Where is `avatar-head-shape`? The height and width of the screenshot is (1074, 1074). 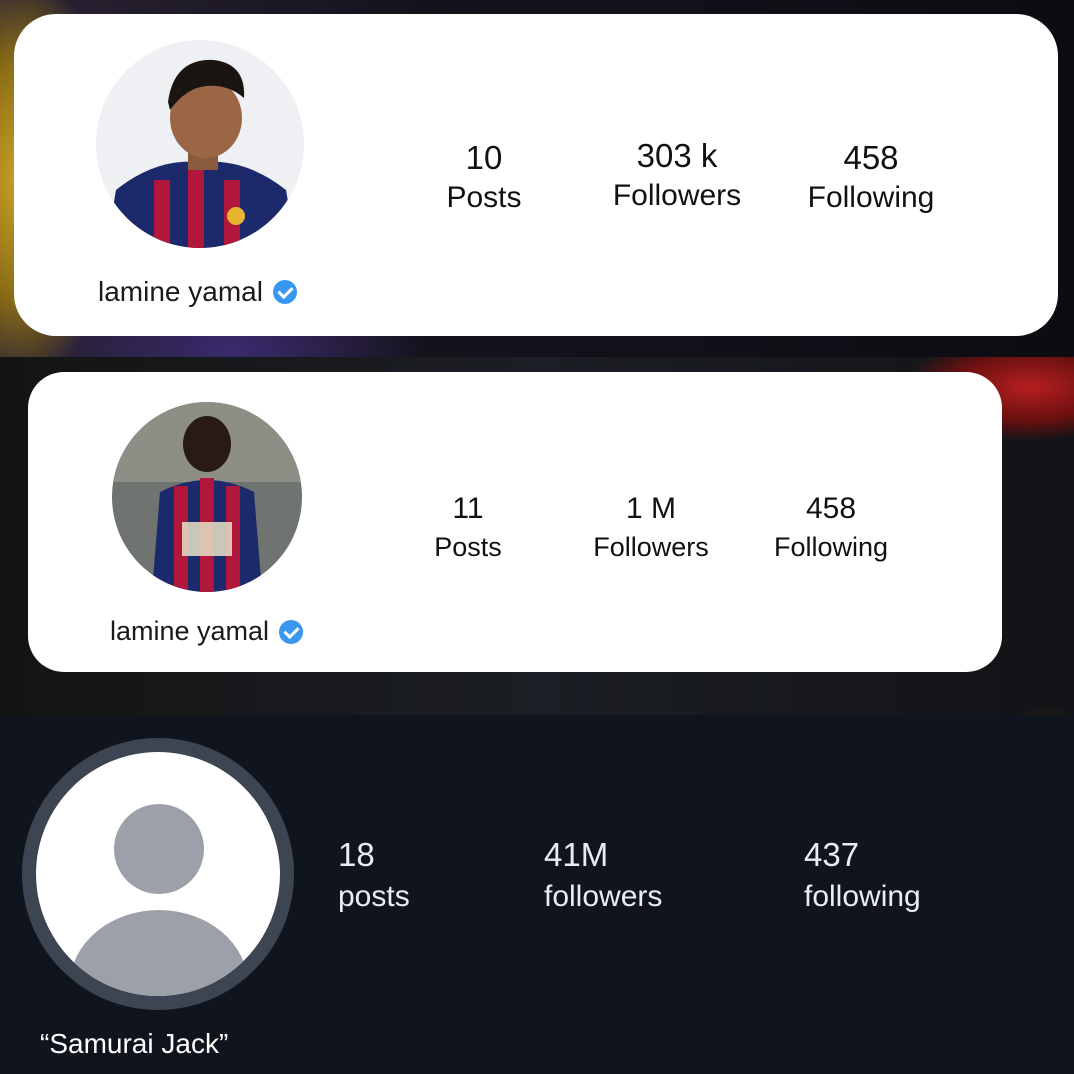
avatar-head-shape is located at coordinates (159, 849).